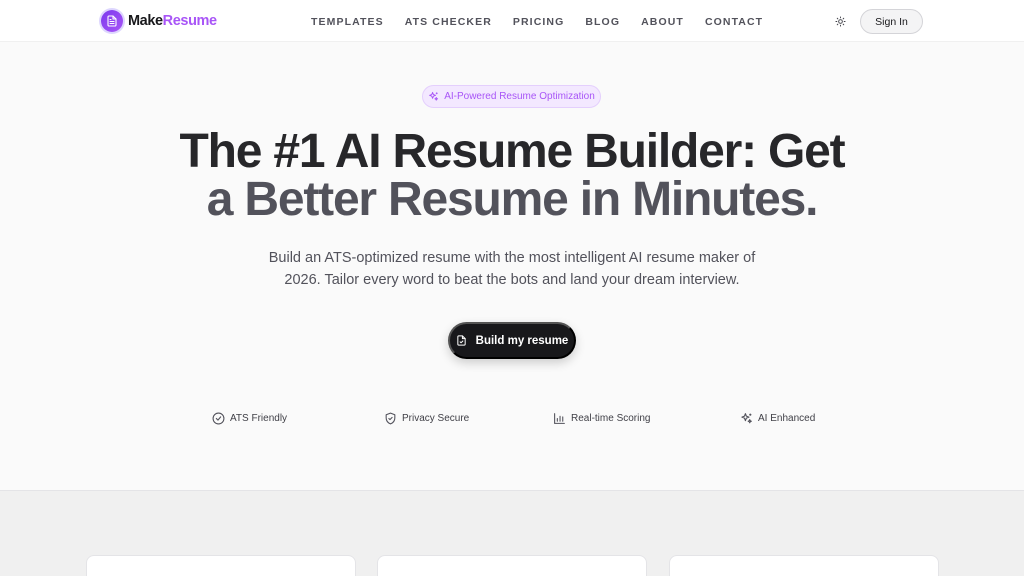 The height and width of the screenshot is (576, 1024). Describe the element at coordinates (559, 418) in the screenshot. I see `bar-chart-icon` at that location.